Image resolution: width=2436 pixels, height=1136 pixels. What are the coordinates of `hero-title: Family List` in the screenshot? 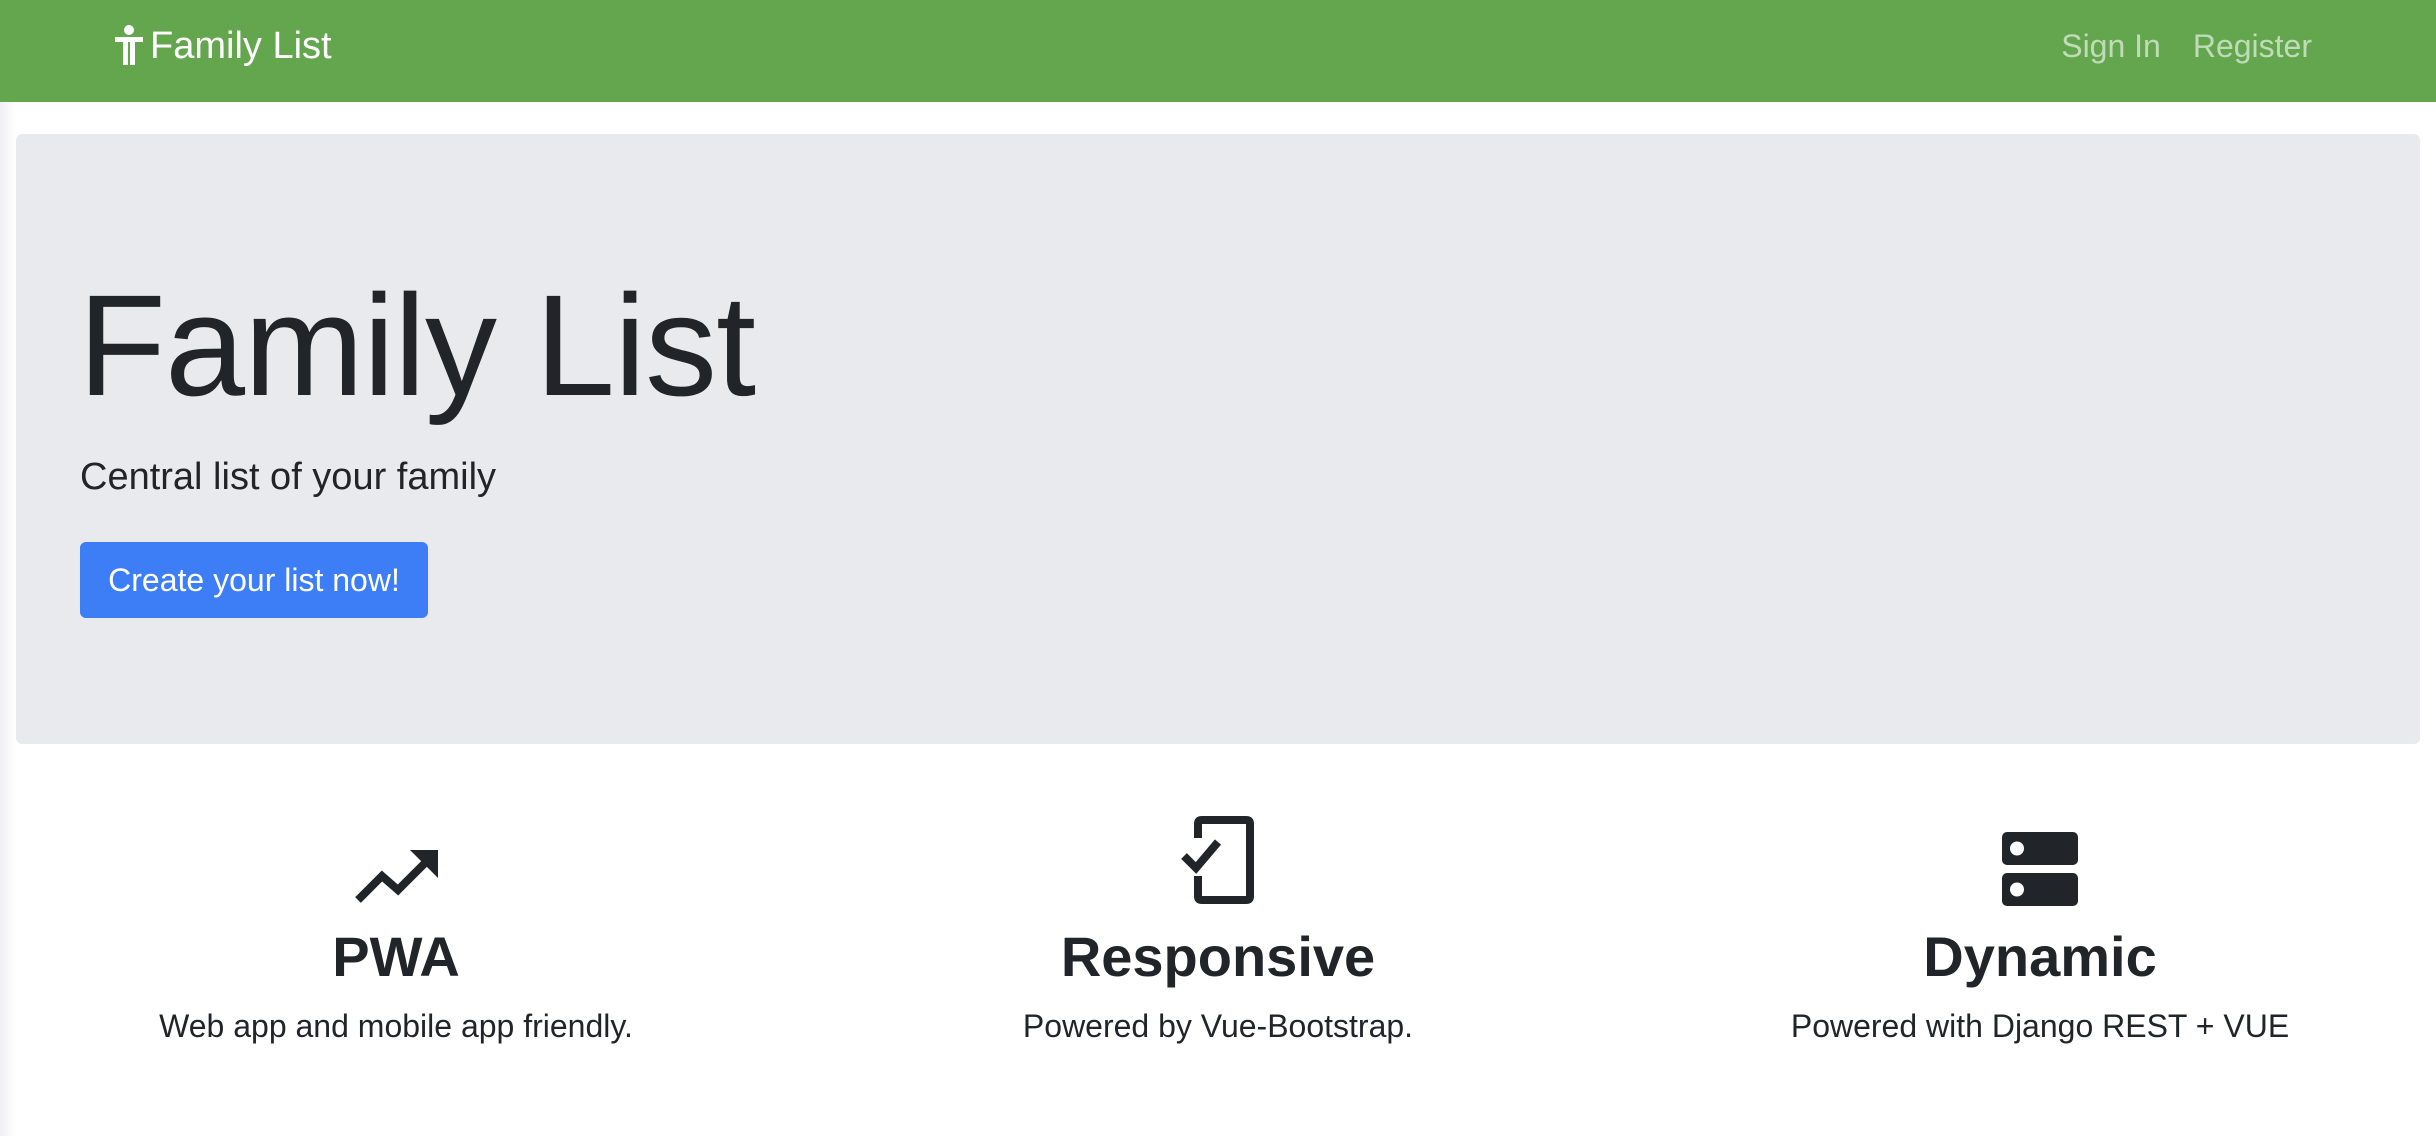 It's located at (417, 345).